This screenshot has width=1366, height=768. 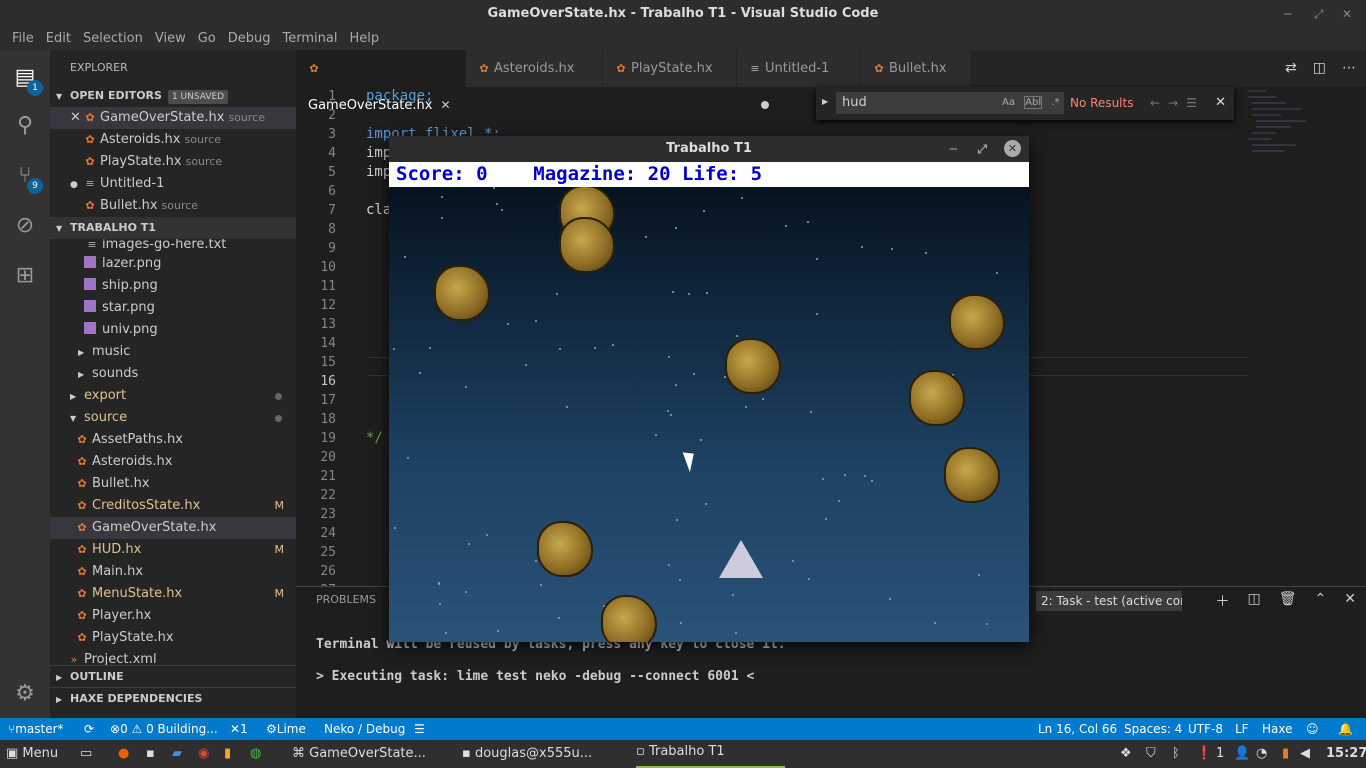 I want to click on outline-header: ▶ OUTLINE, so click(x=173, y=676).